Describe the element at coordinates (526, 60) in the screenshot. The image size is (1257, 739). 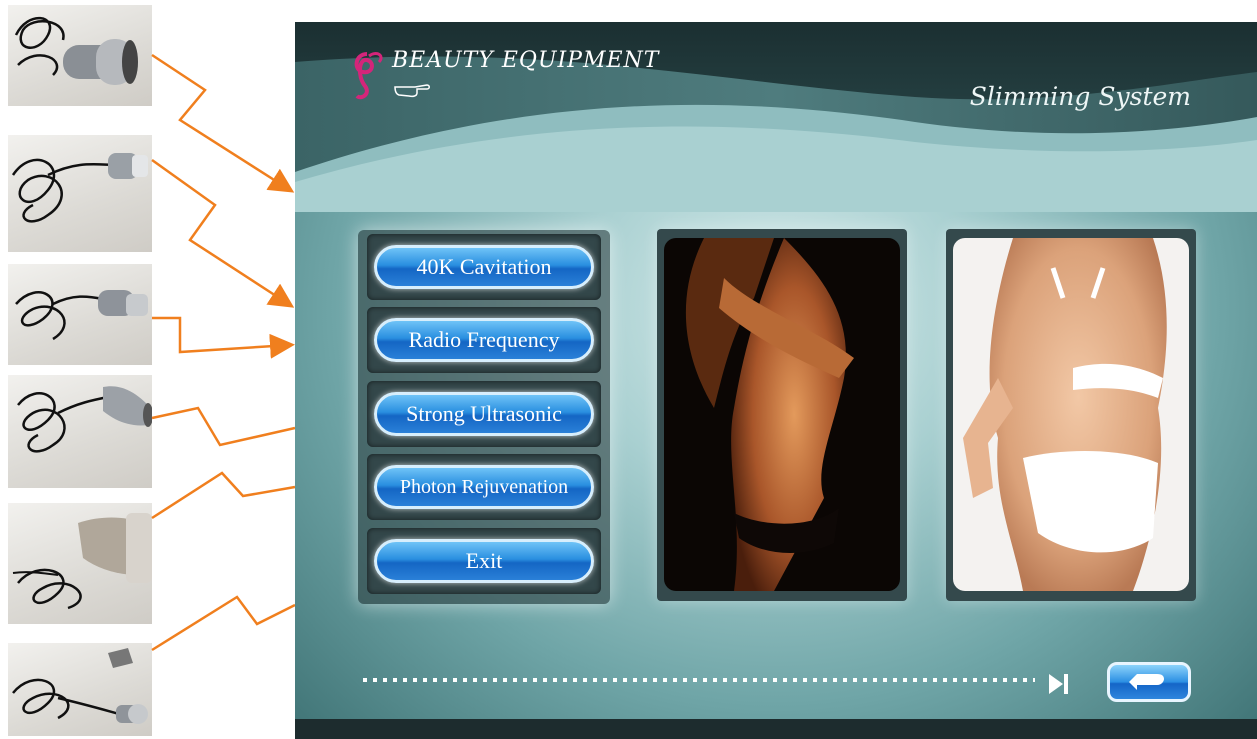
I see `brand-title: BEAUTY EQUIPMENT` at that location.